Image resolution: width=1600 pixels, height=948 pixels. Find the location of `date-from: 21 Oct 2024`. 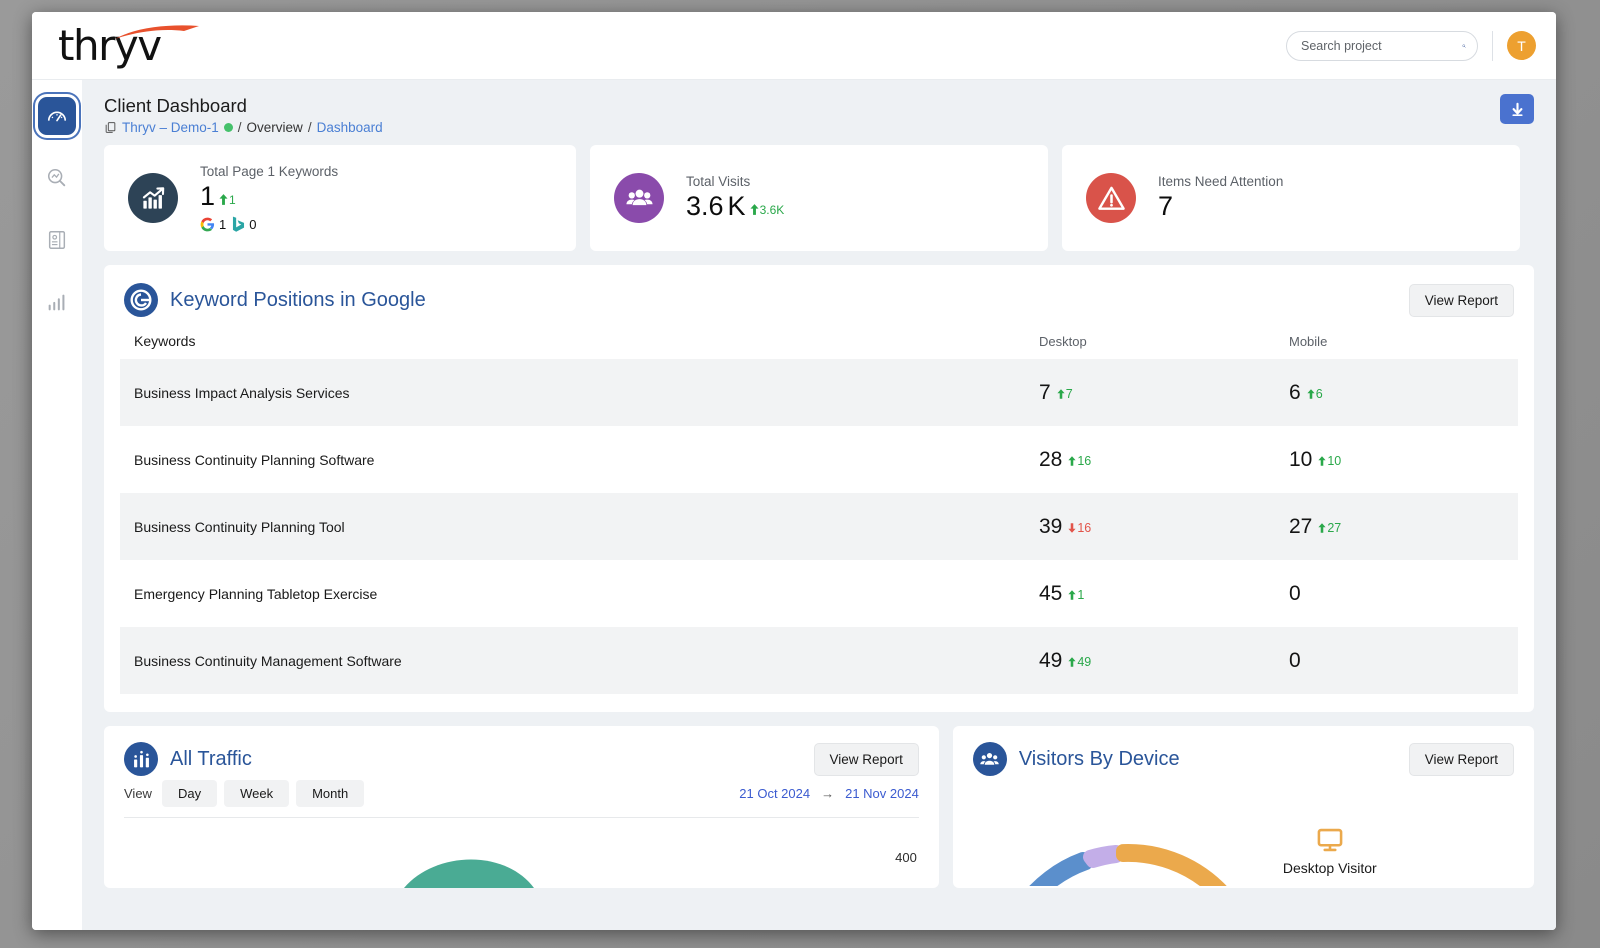

date-from: 21 Oct 2024 is located at coordinates (774, 793).